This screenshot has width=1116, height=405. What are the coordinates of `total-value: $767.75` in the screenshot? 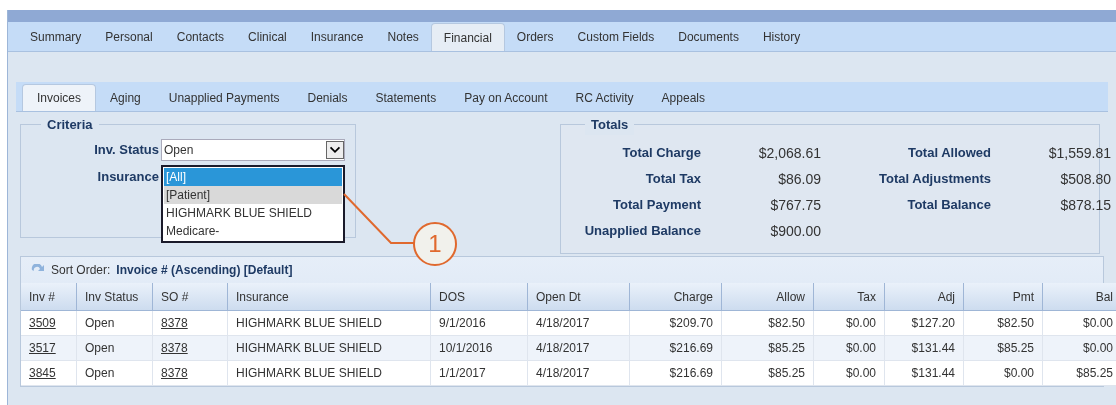 It's located at (795, 205).